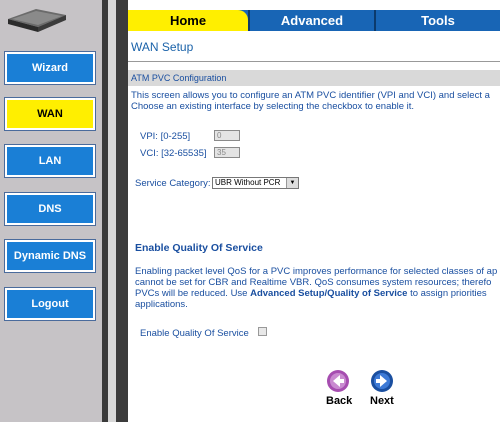 The width and height of the screenshot is (500, 422). I want to click on page-title: WAN Setup, so click(162, 47).